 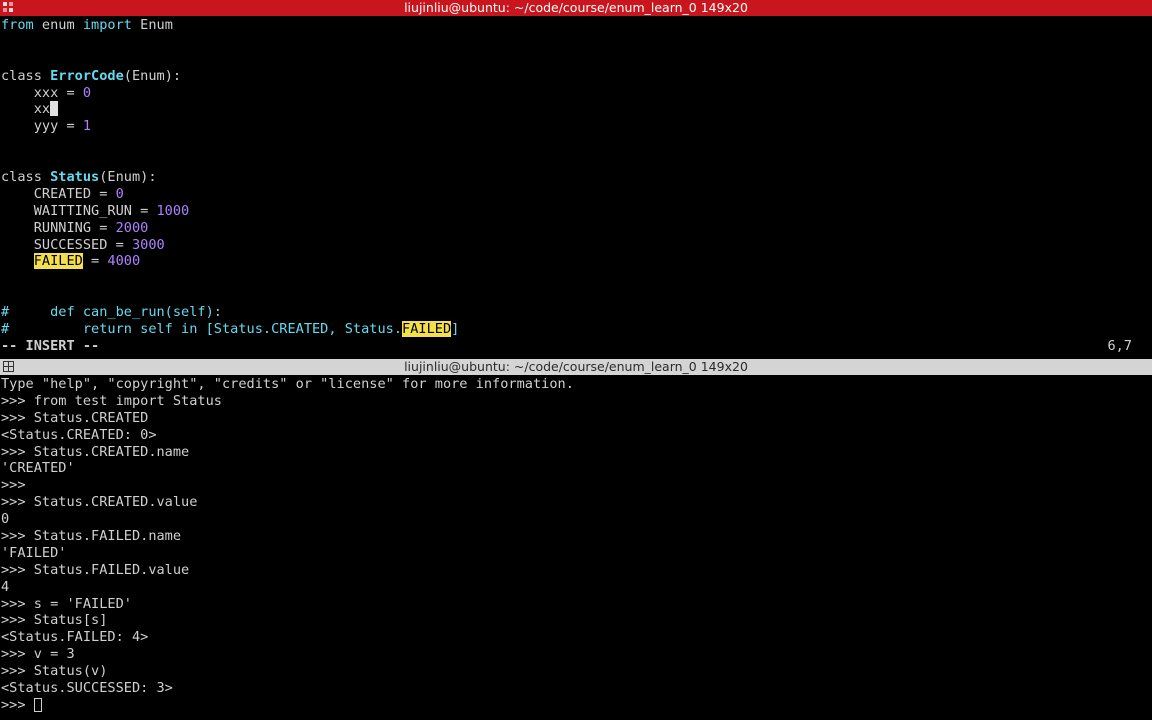 What do you see at coordinates (107, 25) in the screenshot?
I see `keyword-import: import` at bounding box center [107, 25].